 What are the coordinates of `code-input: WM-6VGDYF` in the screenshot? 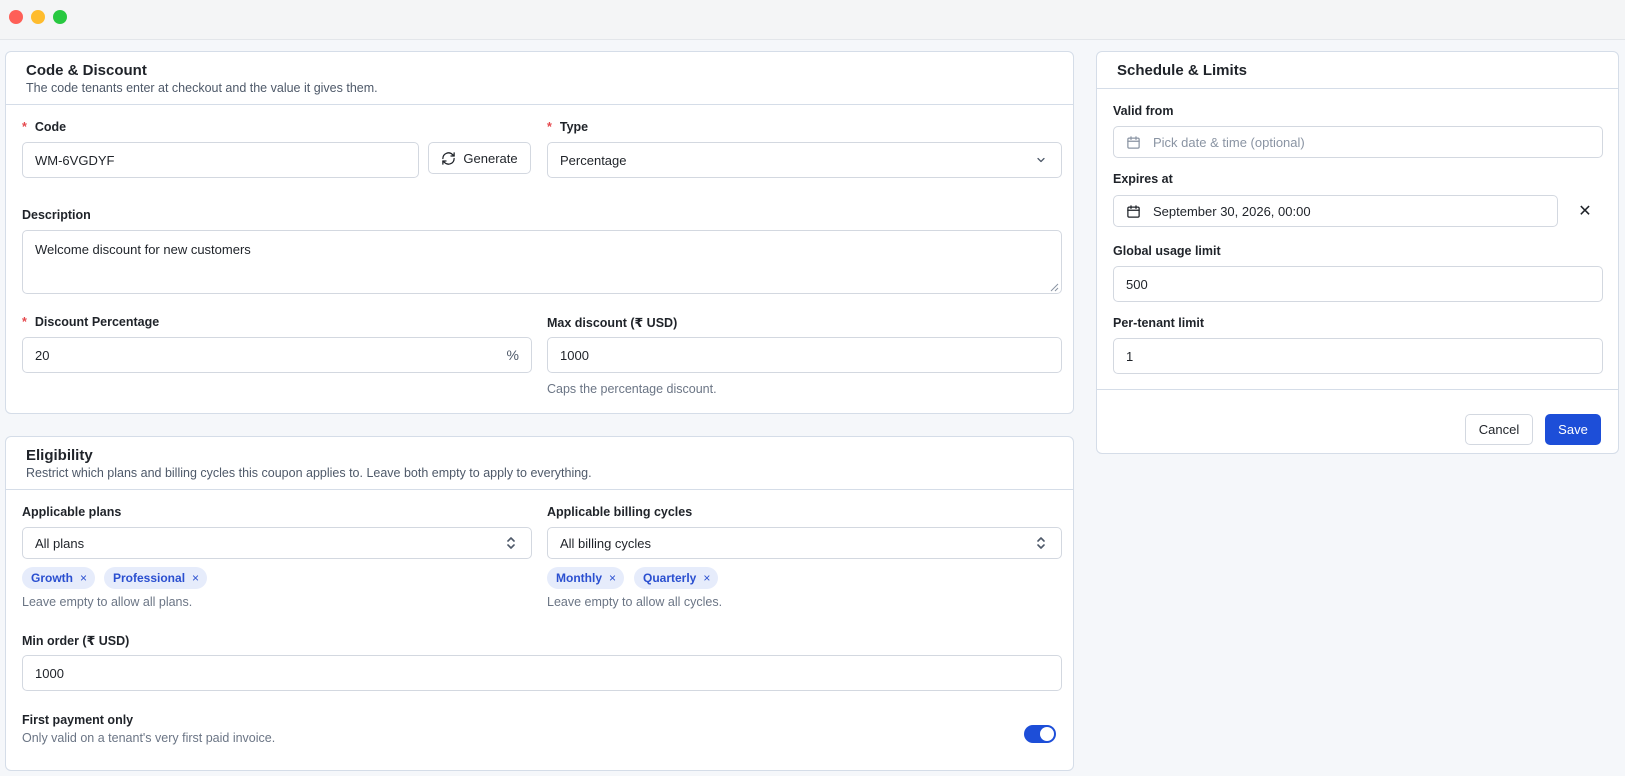 It's located at (220, 160).